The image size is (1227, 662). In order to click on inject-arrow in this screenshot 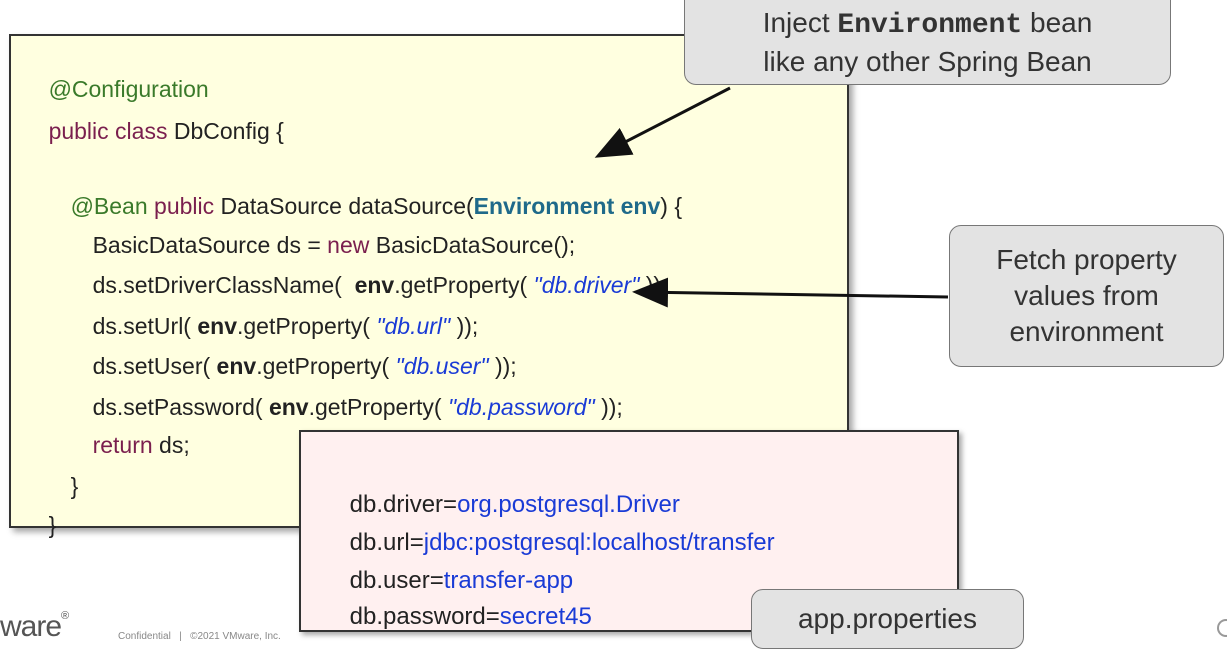, I will do `click(662, 122)`.